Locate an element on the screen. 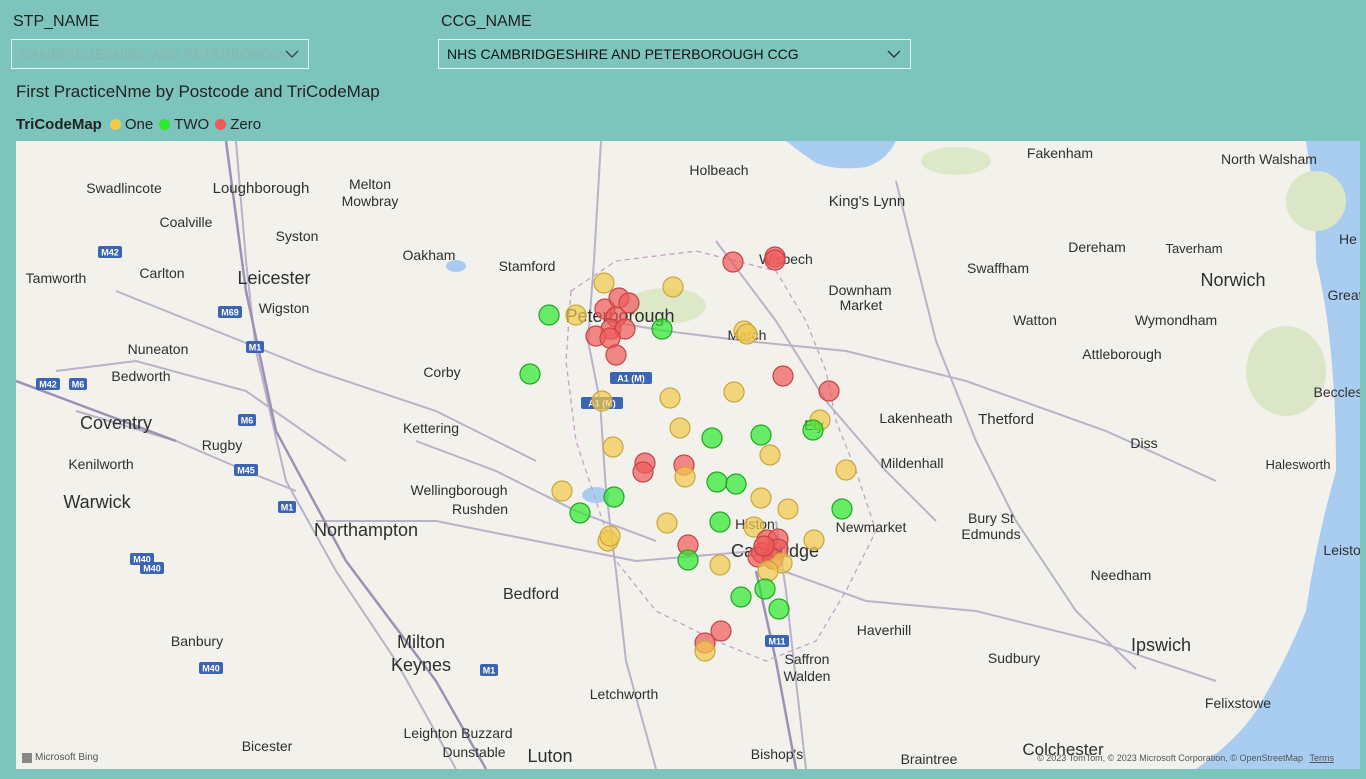 This screenshot has width=1366, height=779. bing-attribution-text: Microsoft Bing is located at coordinates (67, 757).